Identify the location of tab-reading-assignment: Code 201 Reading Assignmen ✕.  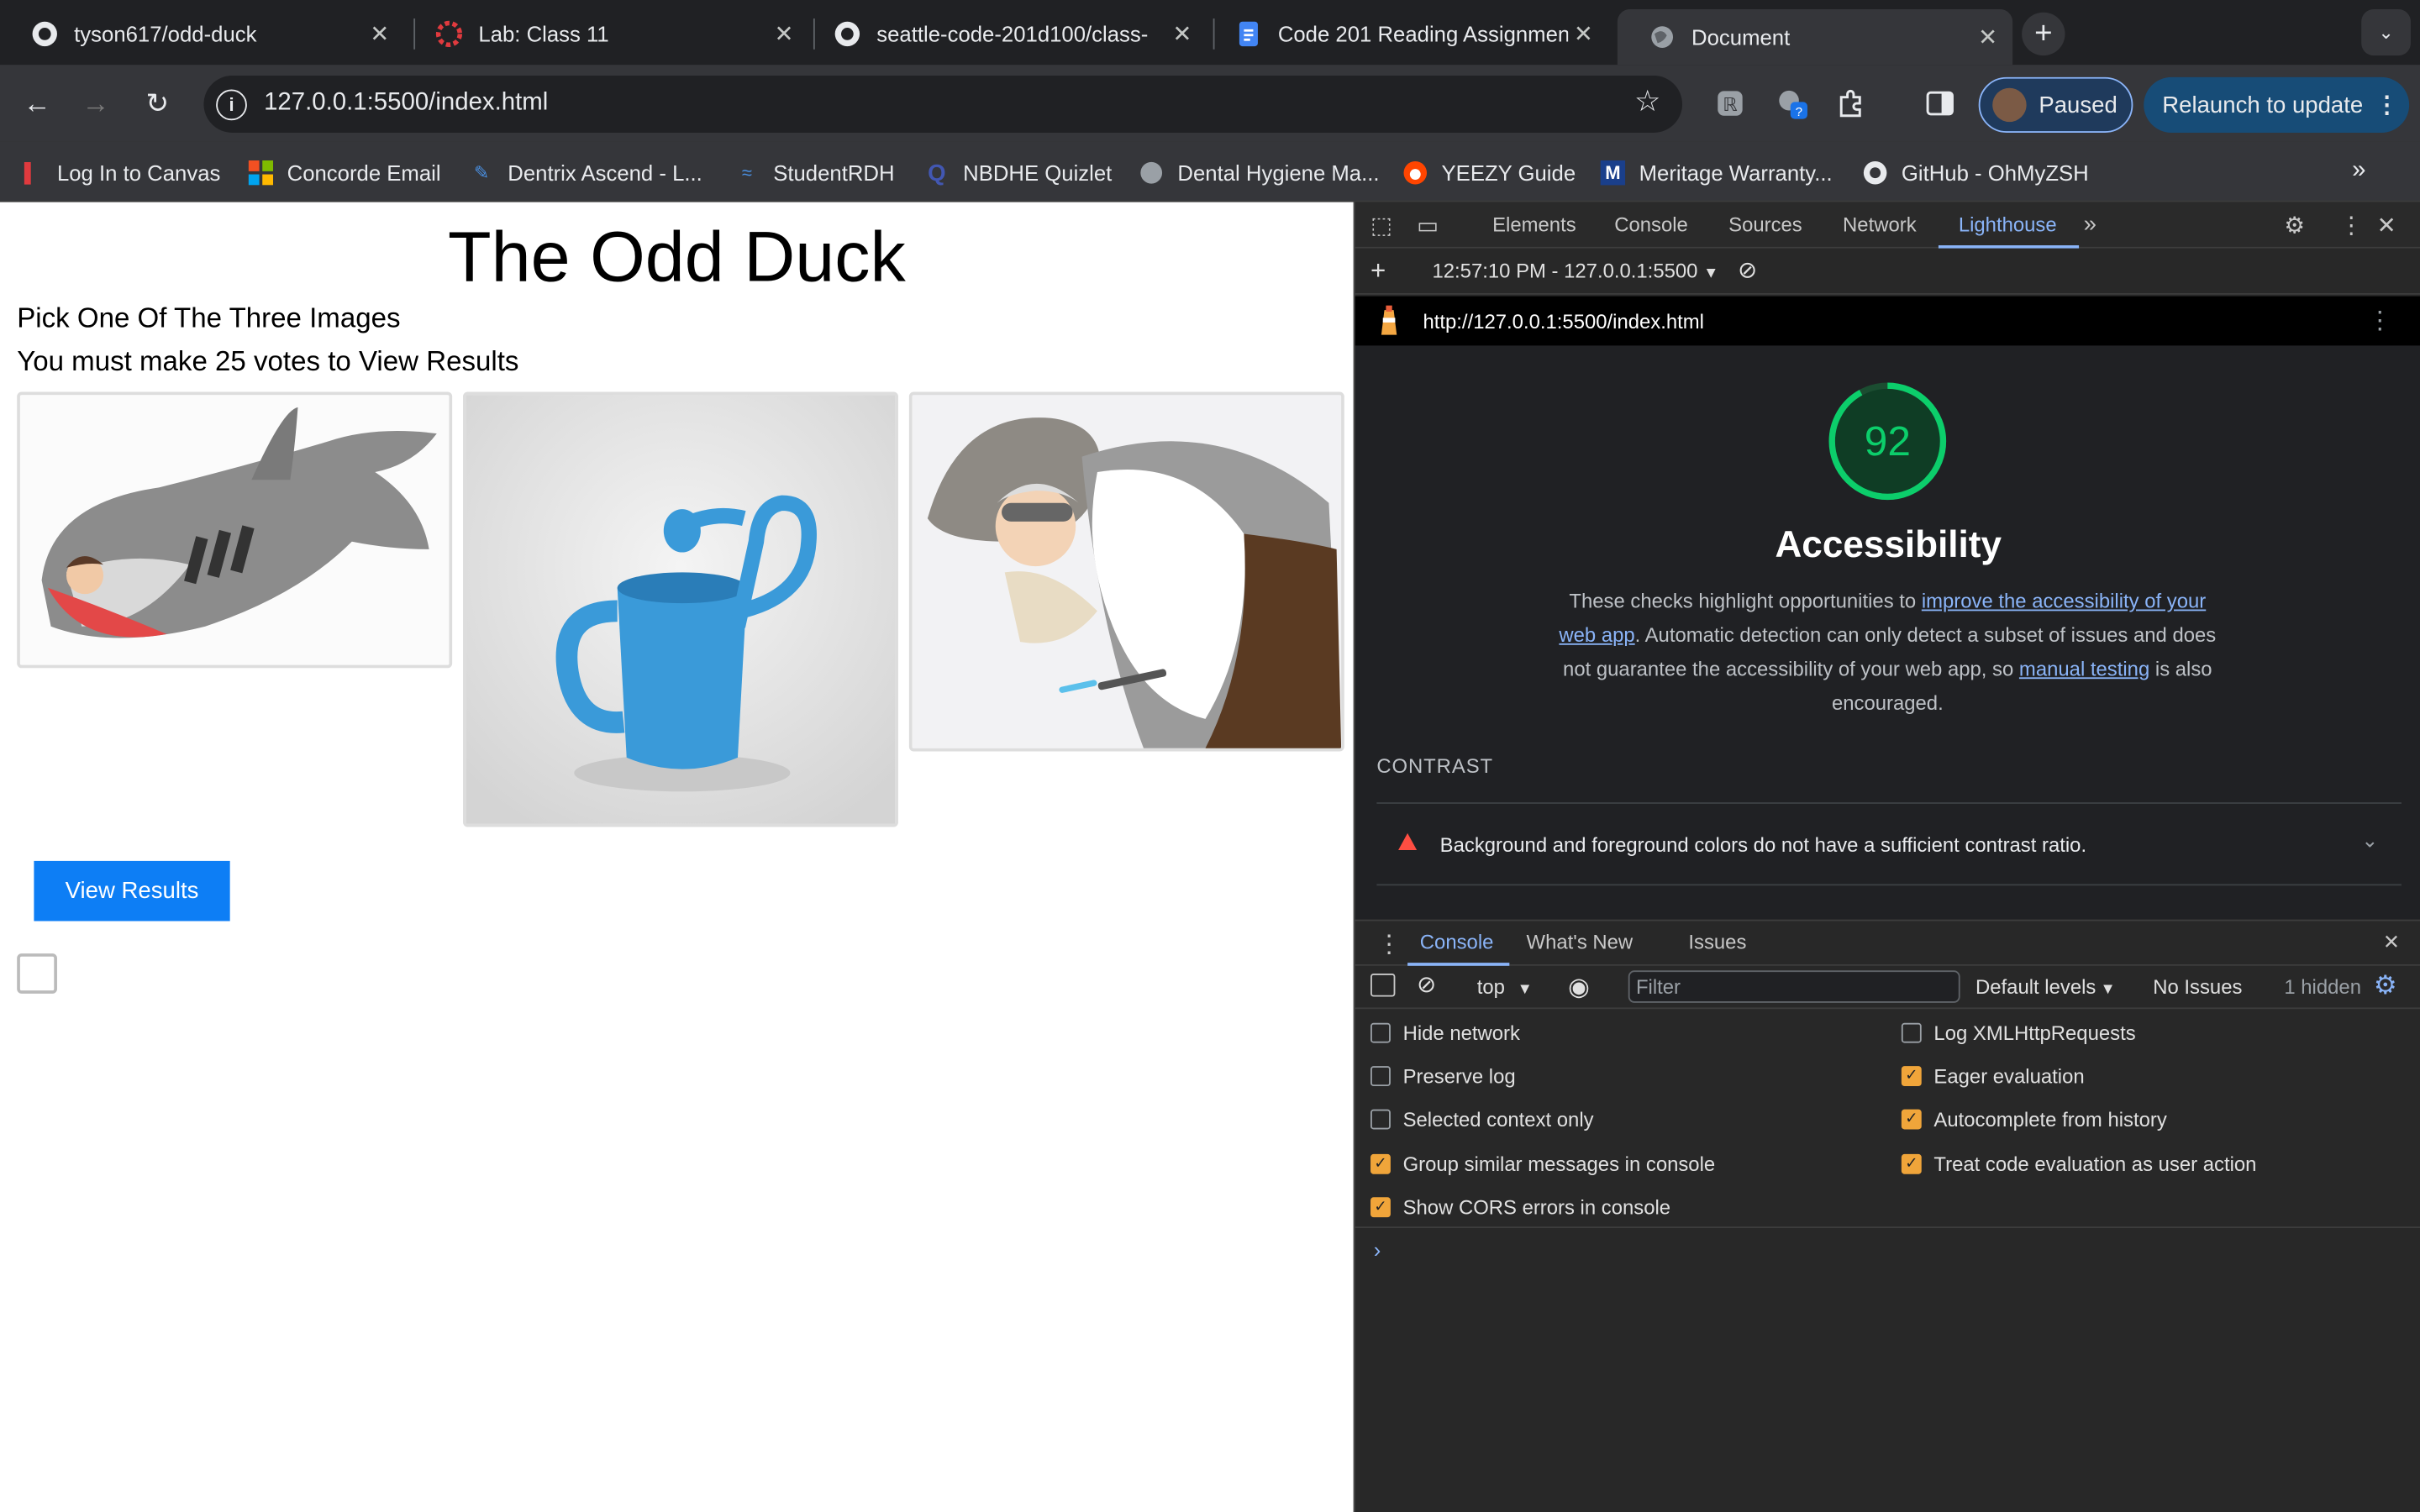
(1406, 34).